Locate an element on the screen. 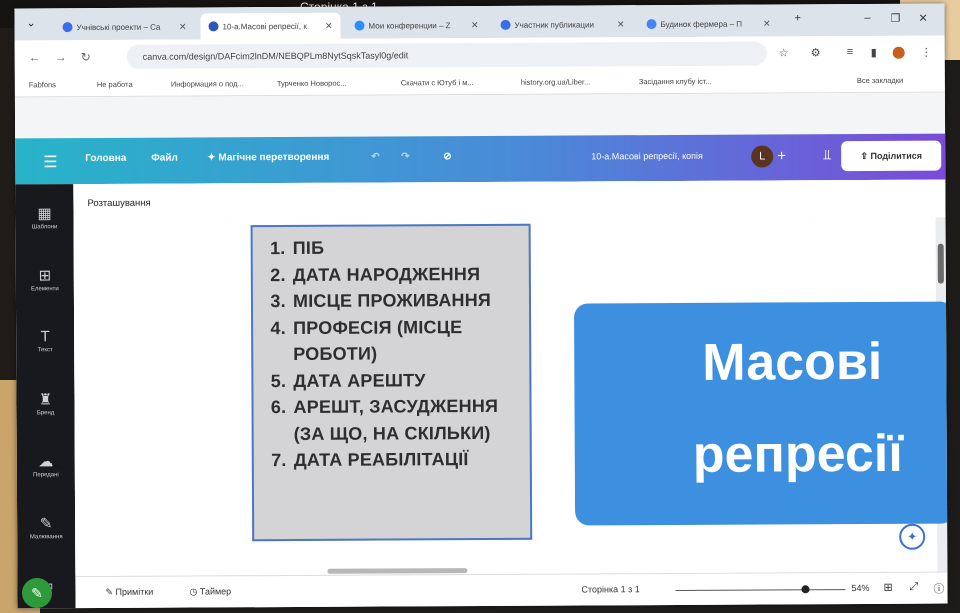 This screenshot has height=613, width=960. pen-icon: ✎ is located at coordinates (37, 593).